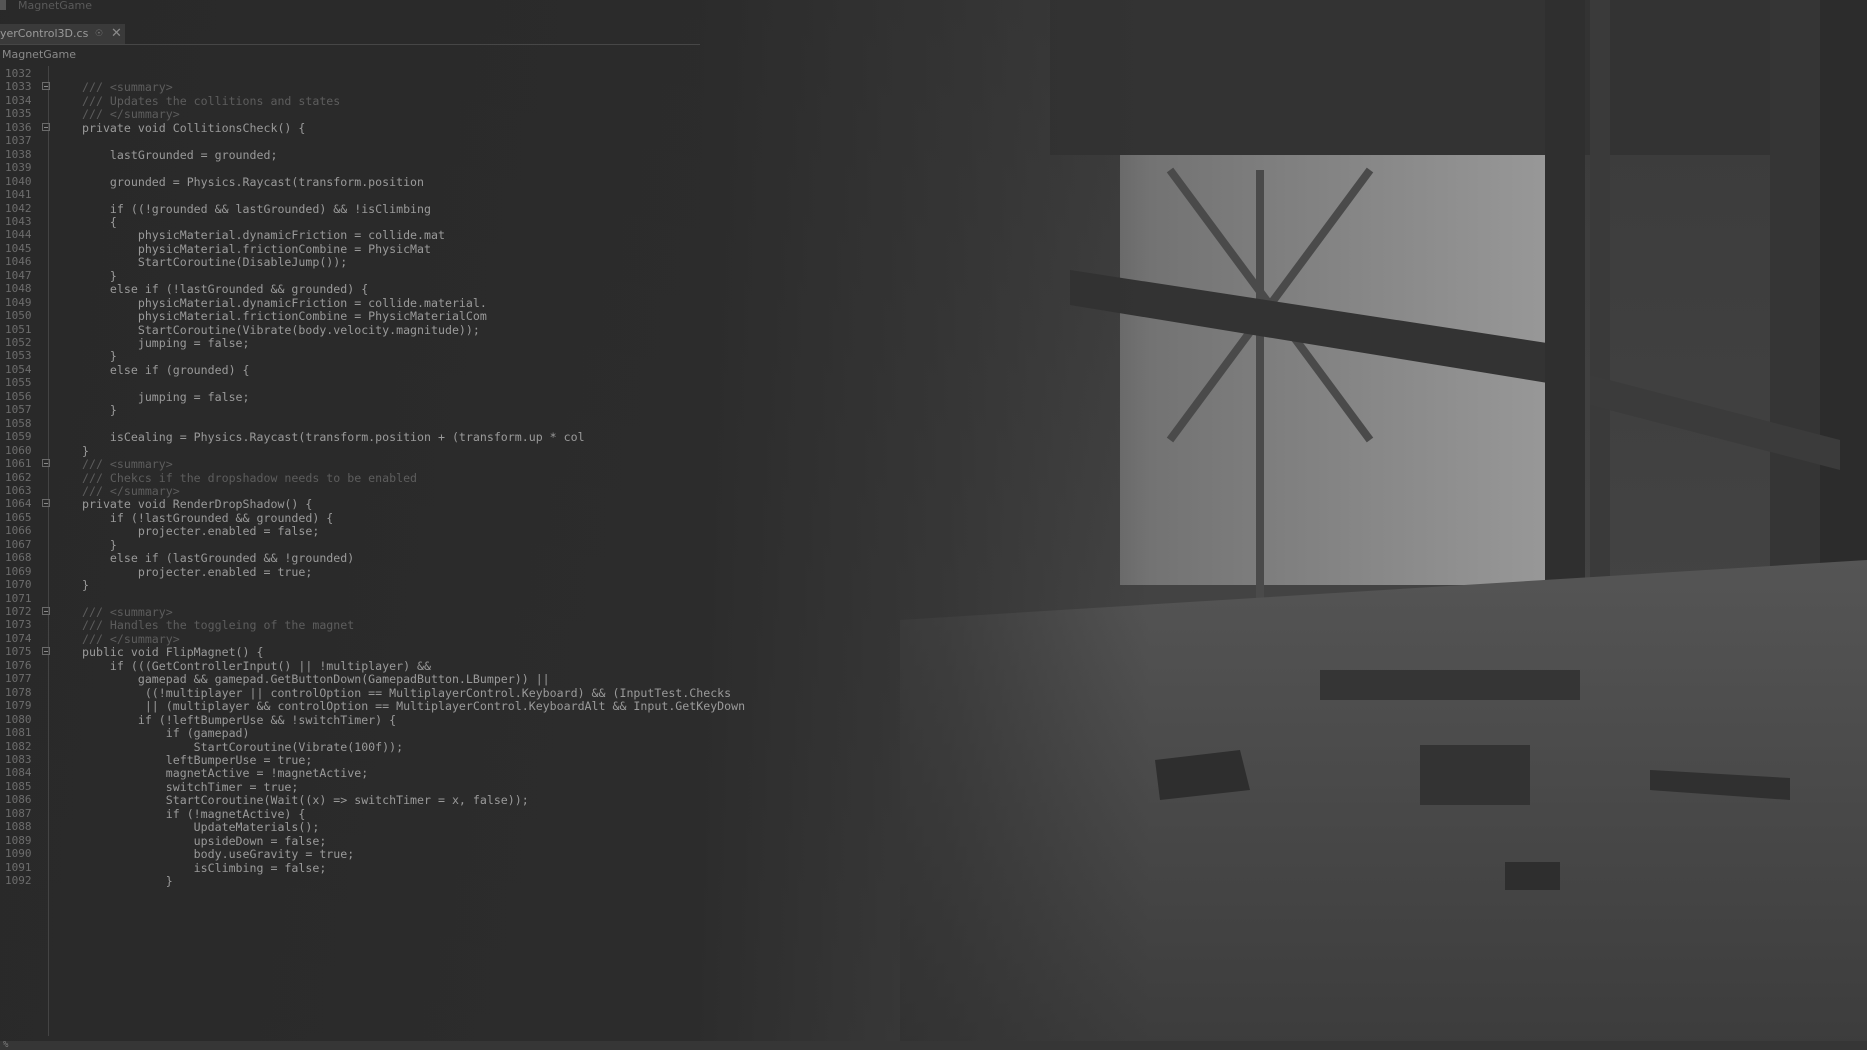  Describe the element at coordinates (116, 34) in the screenshot. I see `close-icon: ✕` at that location.